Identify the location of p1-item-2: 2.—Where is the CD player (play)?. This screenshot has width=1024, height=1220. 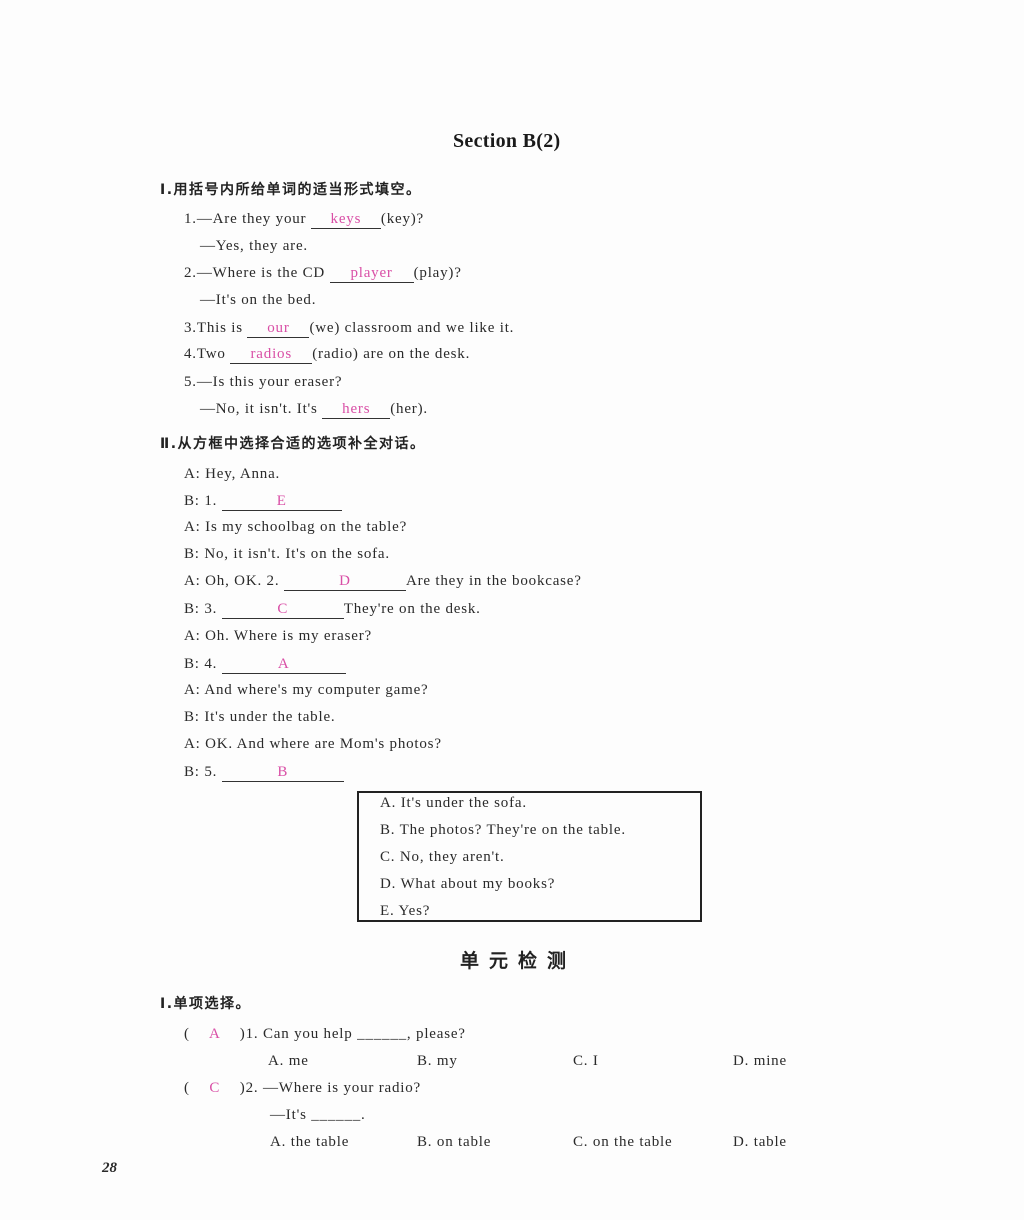
(323, 274).